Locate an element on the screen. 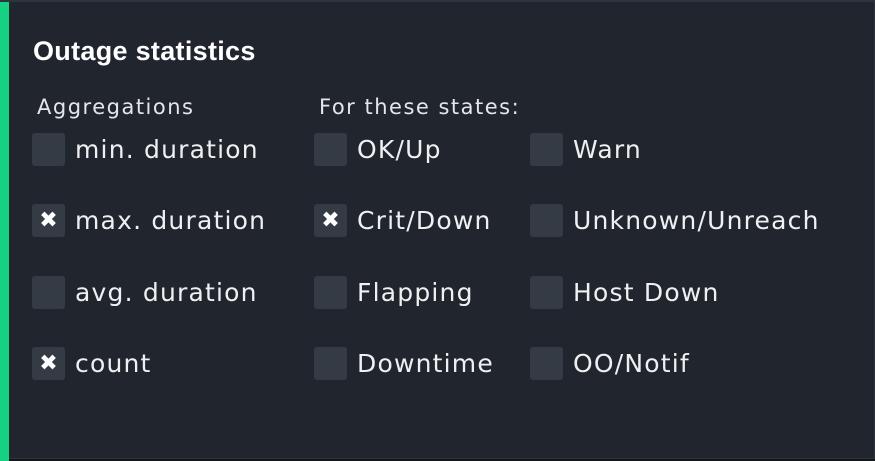  checkbox-label: Unknown/Unreach is located at coordinates (696, 220).